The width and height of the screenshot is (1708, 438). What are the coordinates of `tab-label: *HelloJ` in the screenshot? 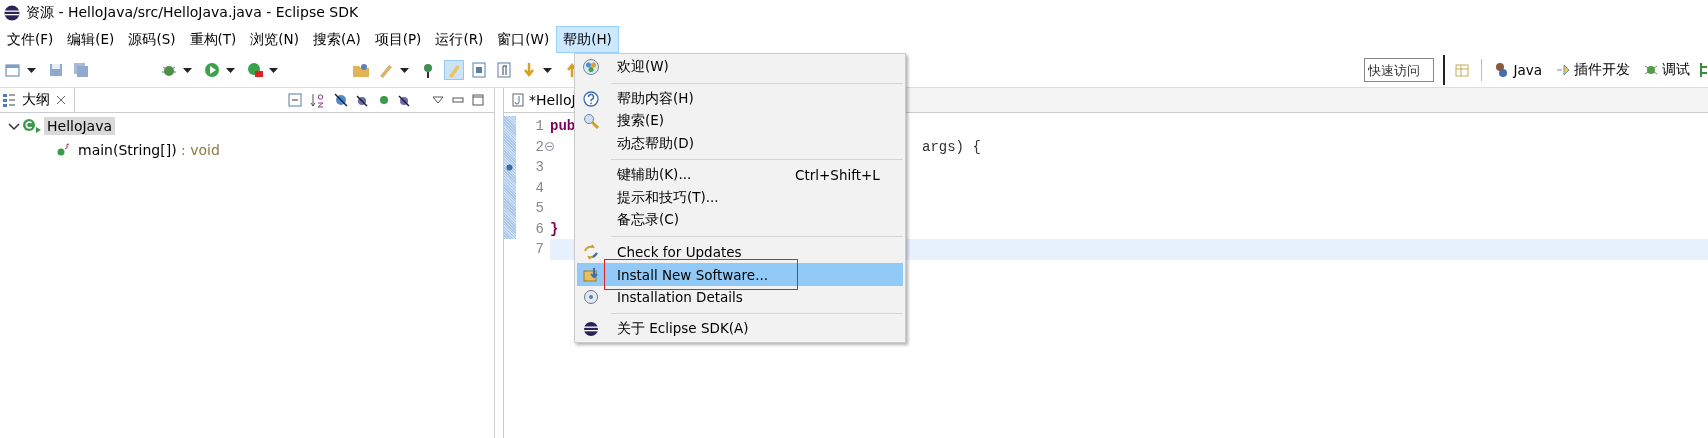 It's located at (552, 100).